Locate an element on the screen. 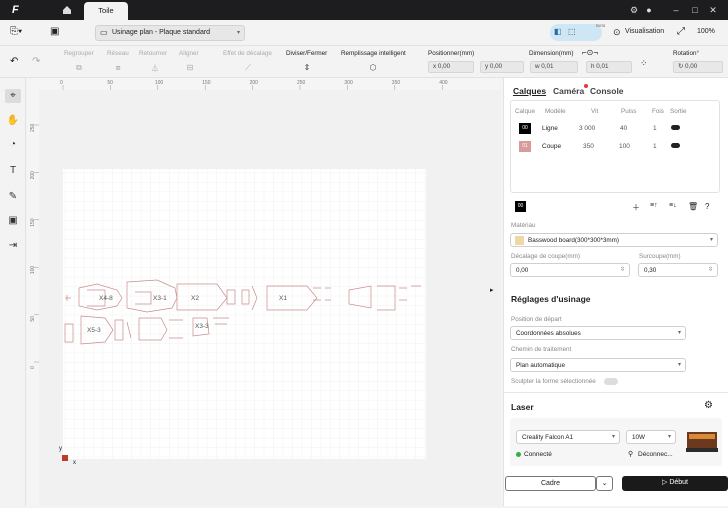 Image resolution: width=728 pixels, height=508 pixels. delete-icon: 🗑 is located at coordinates (693, 206).